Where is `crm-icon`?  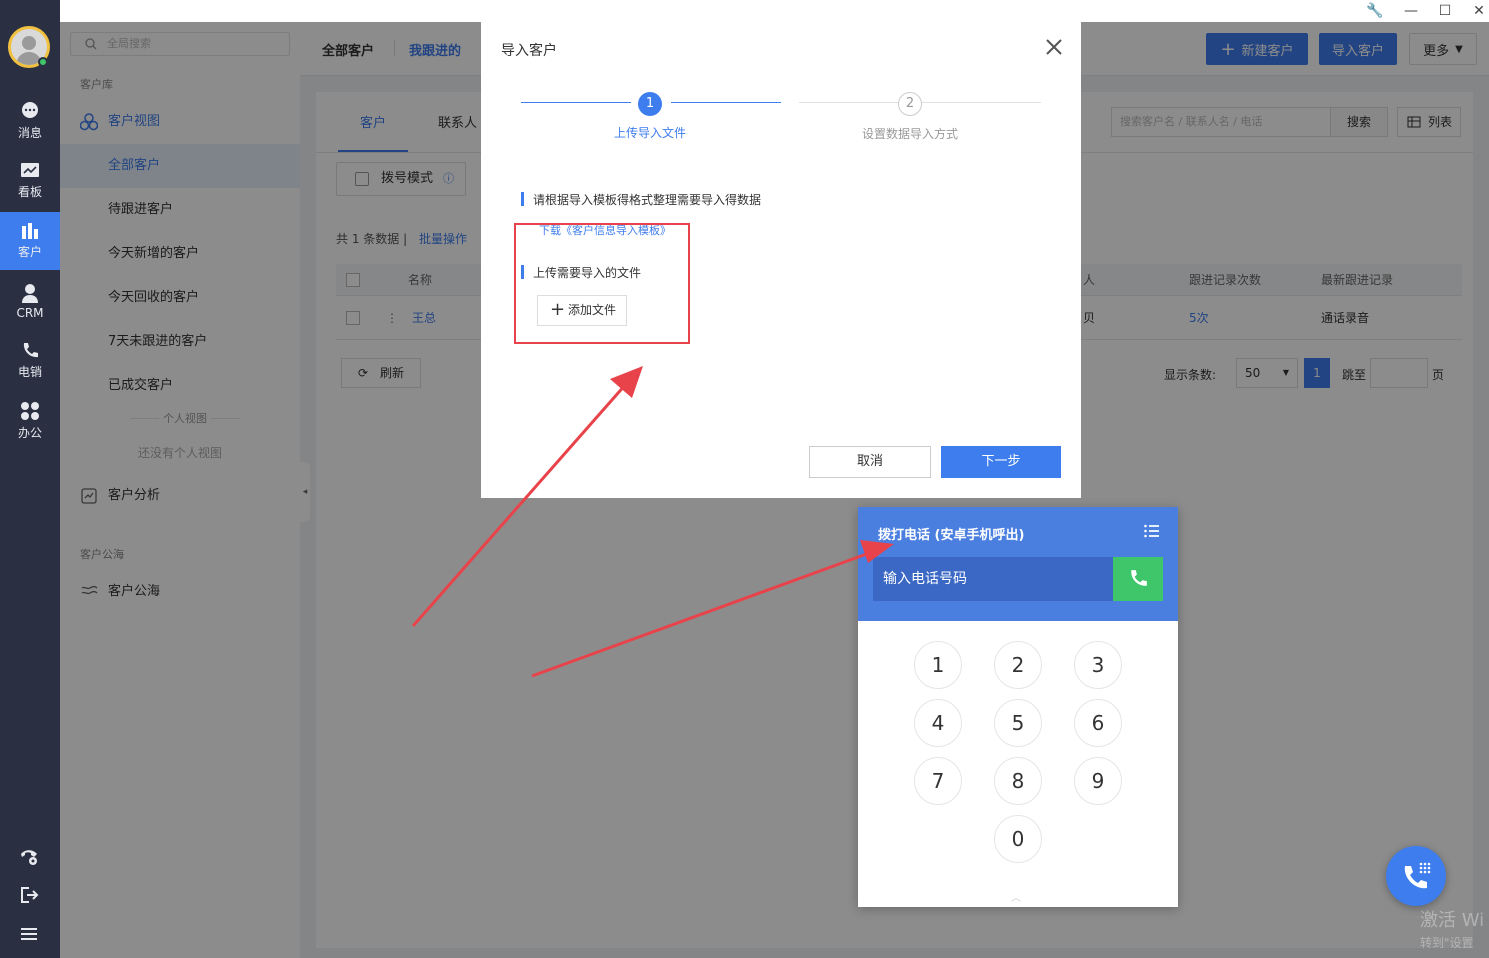
crm-icon is located at coordinates (30, 293).